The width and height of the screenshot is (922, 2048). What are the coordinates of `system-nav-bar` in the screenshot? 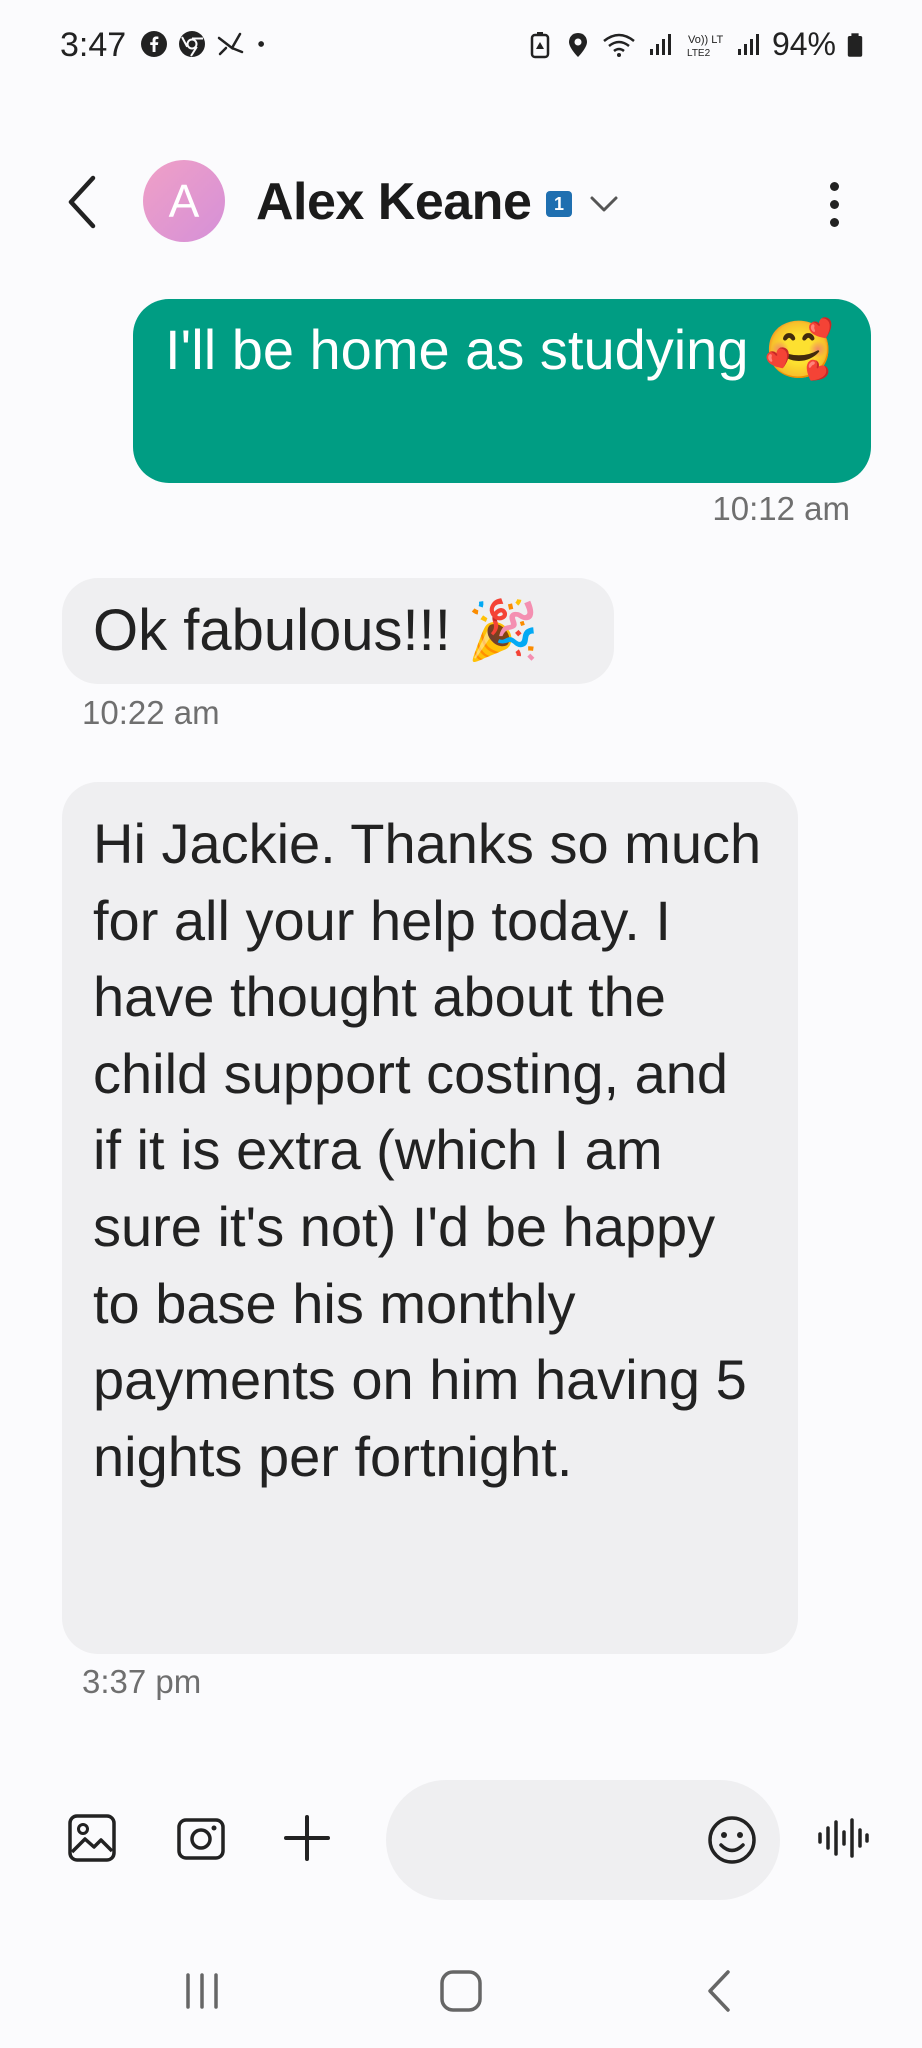 It's located at (461, 1990).